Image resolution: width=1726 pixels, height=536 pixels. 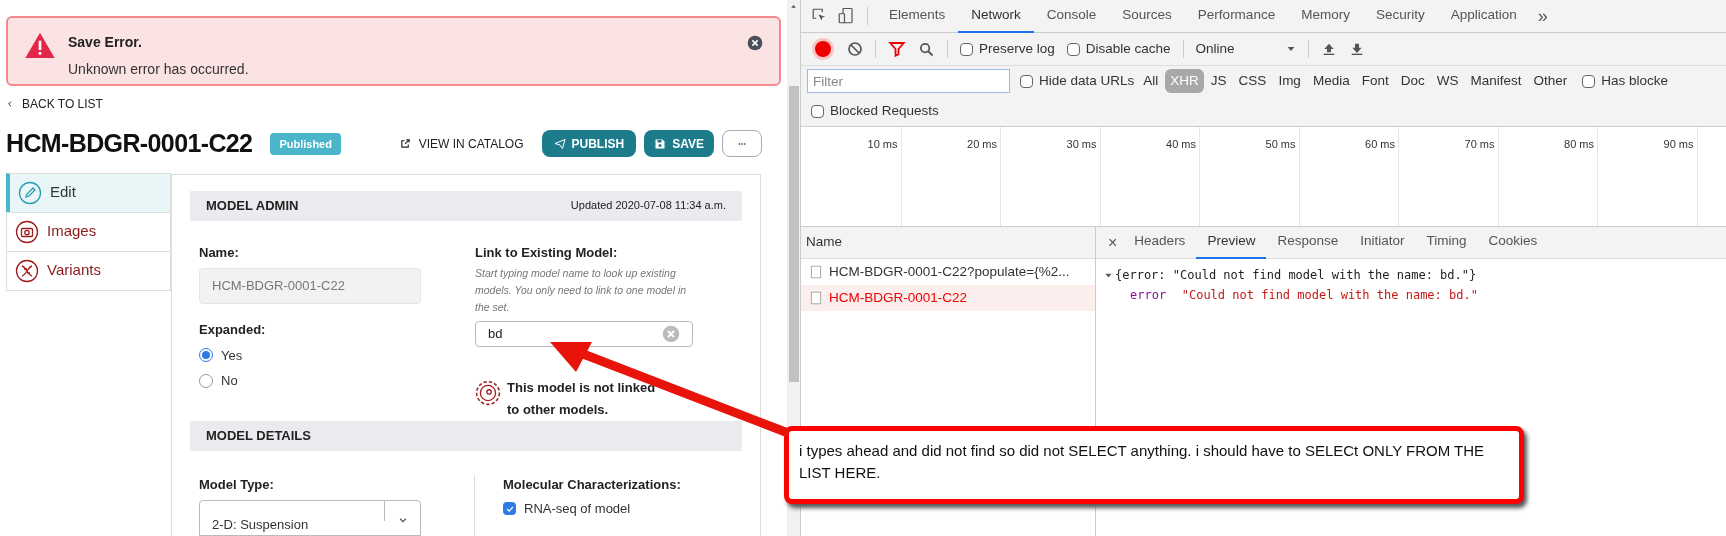 I want to click on tick-label: 30 ms, so click(x=1081, y=144).